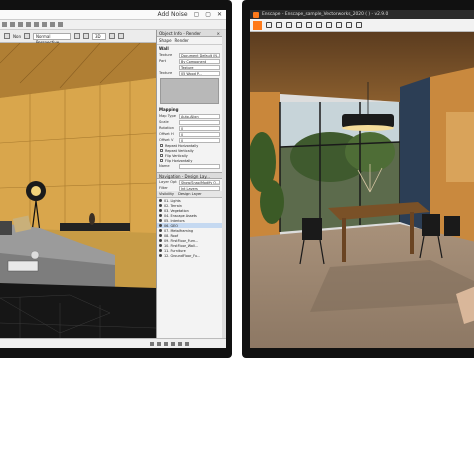 The height and width of the screenshot is (474, 474). Describe the element at coordinates (51, 38) in the screenshot. I see `view-select: Normal Perspective` at that location.